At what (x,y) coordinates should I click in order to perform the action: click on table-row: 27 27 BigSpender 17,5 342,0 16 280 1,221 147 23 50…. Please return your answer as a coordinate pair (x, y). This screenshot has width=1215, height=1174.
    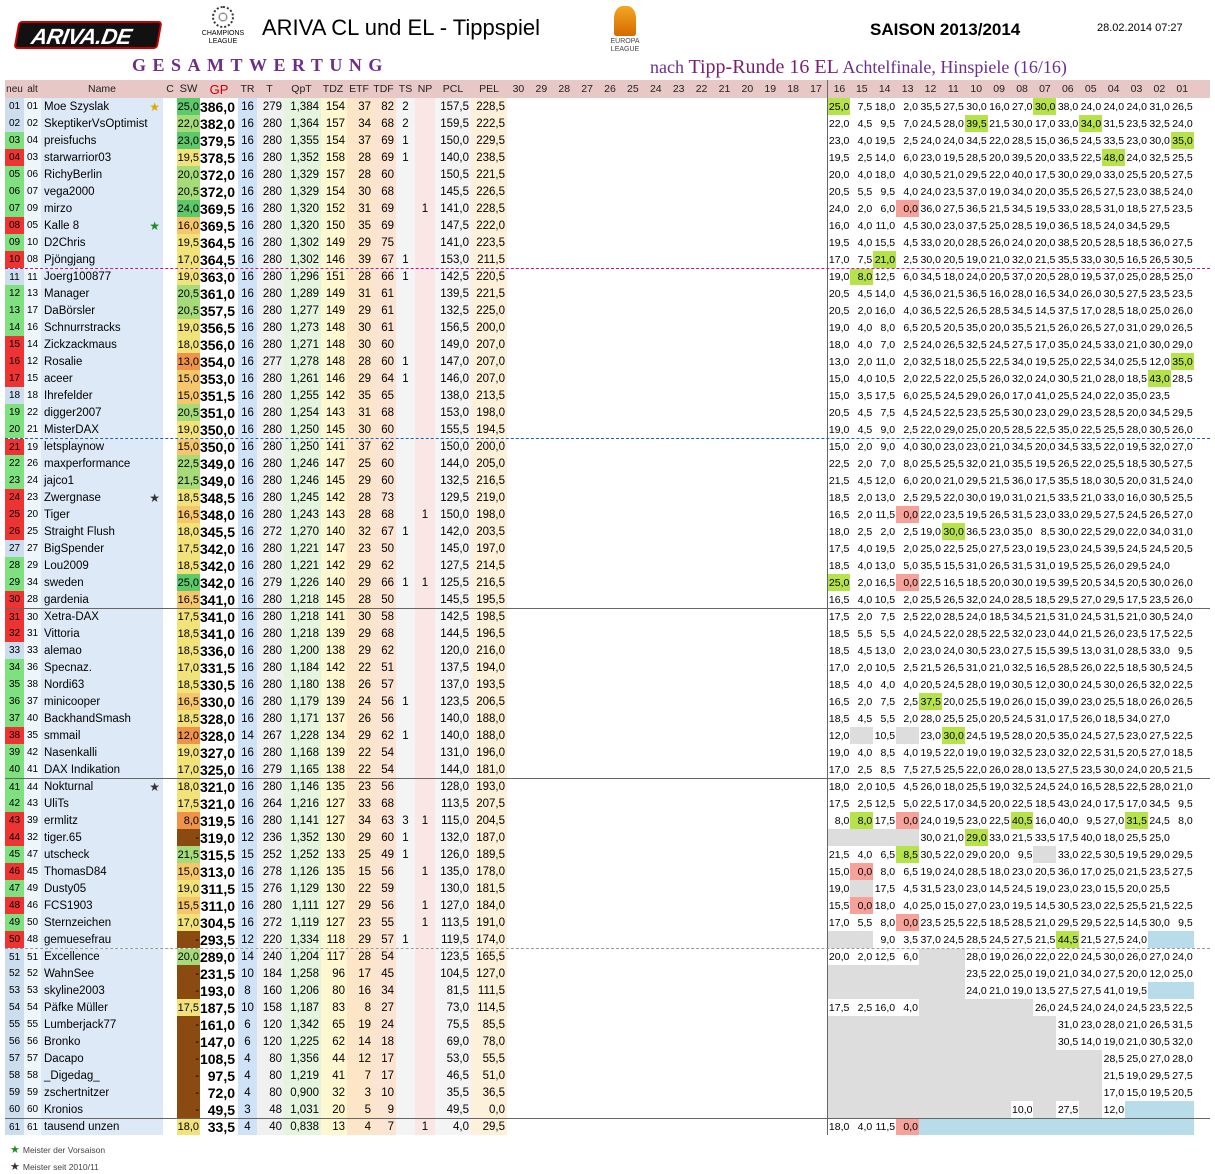
    Looking at the image, I should click on (607, 548).